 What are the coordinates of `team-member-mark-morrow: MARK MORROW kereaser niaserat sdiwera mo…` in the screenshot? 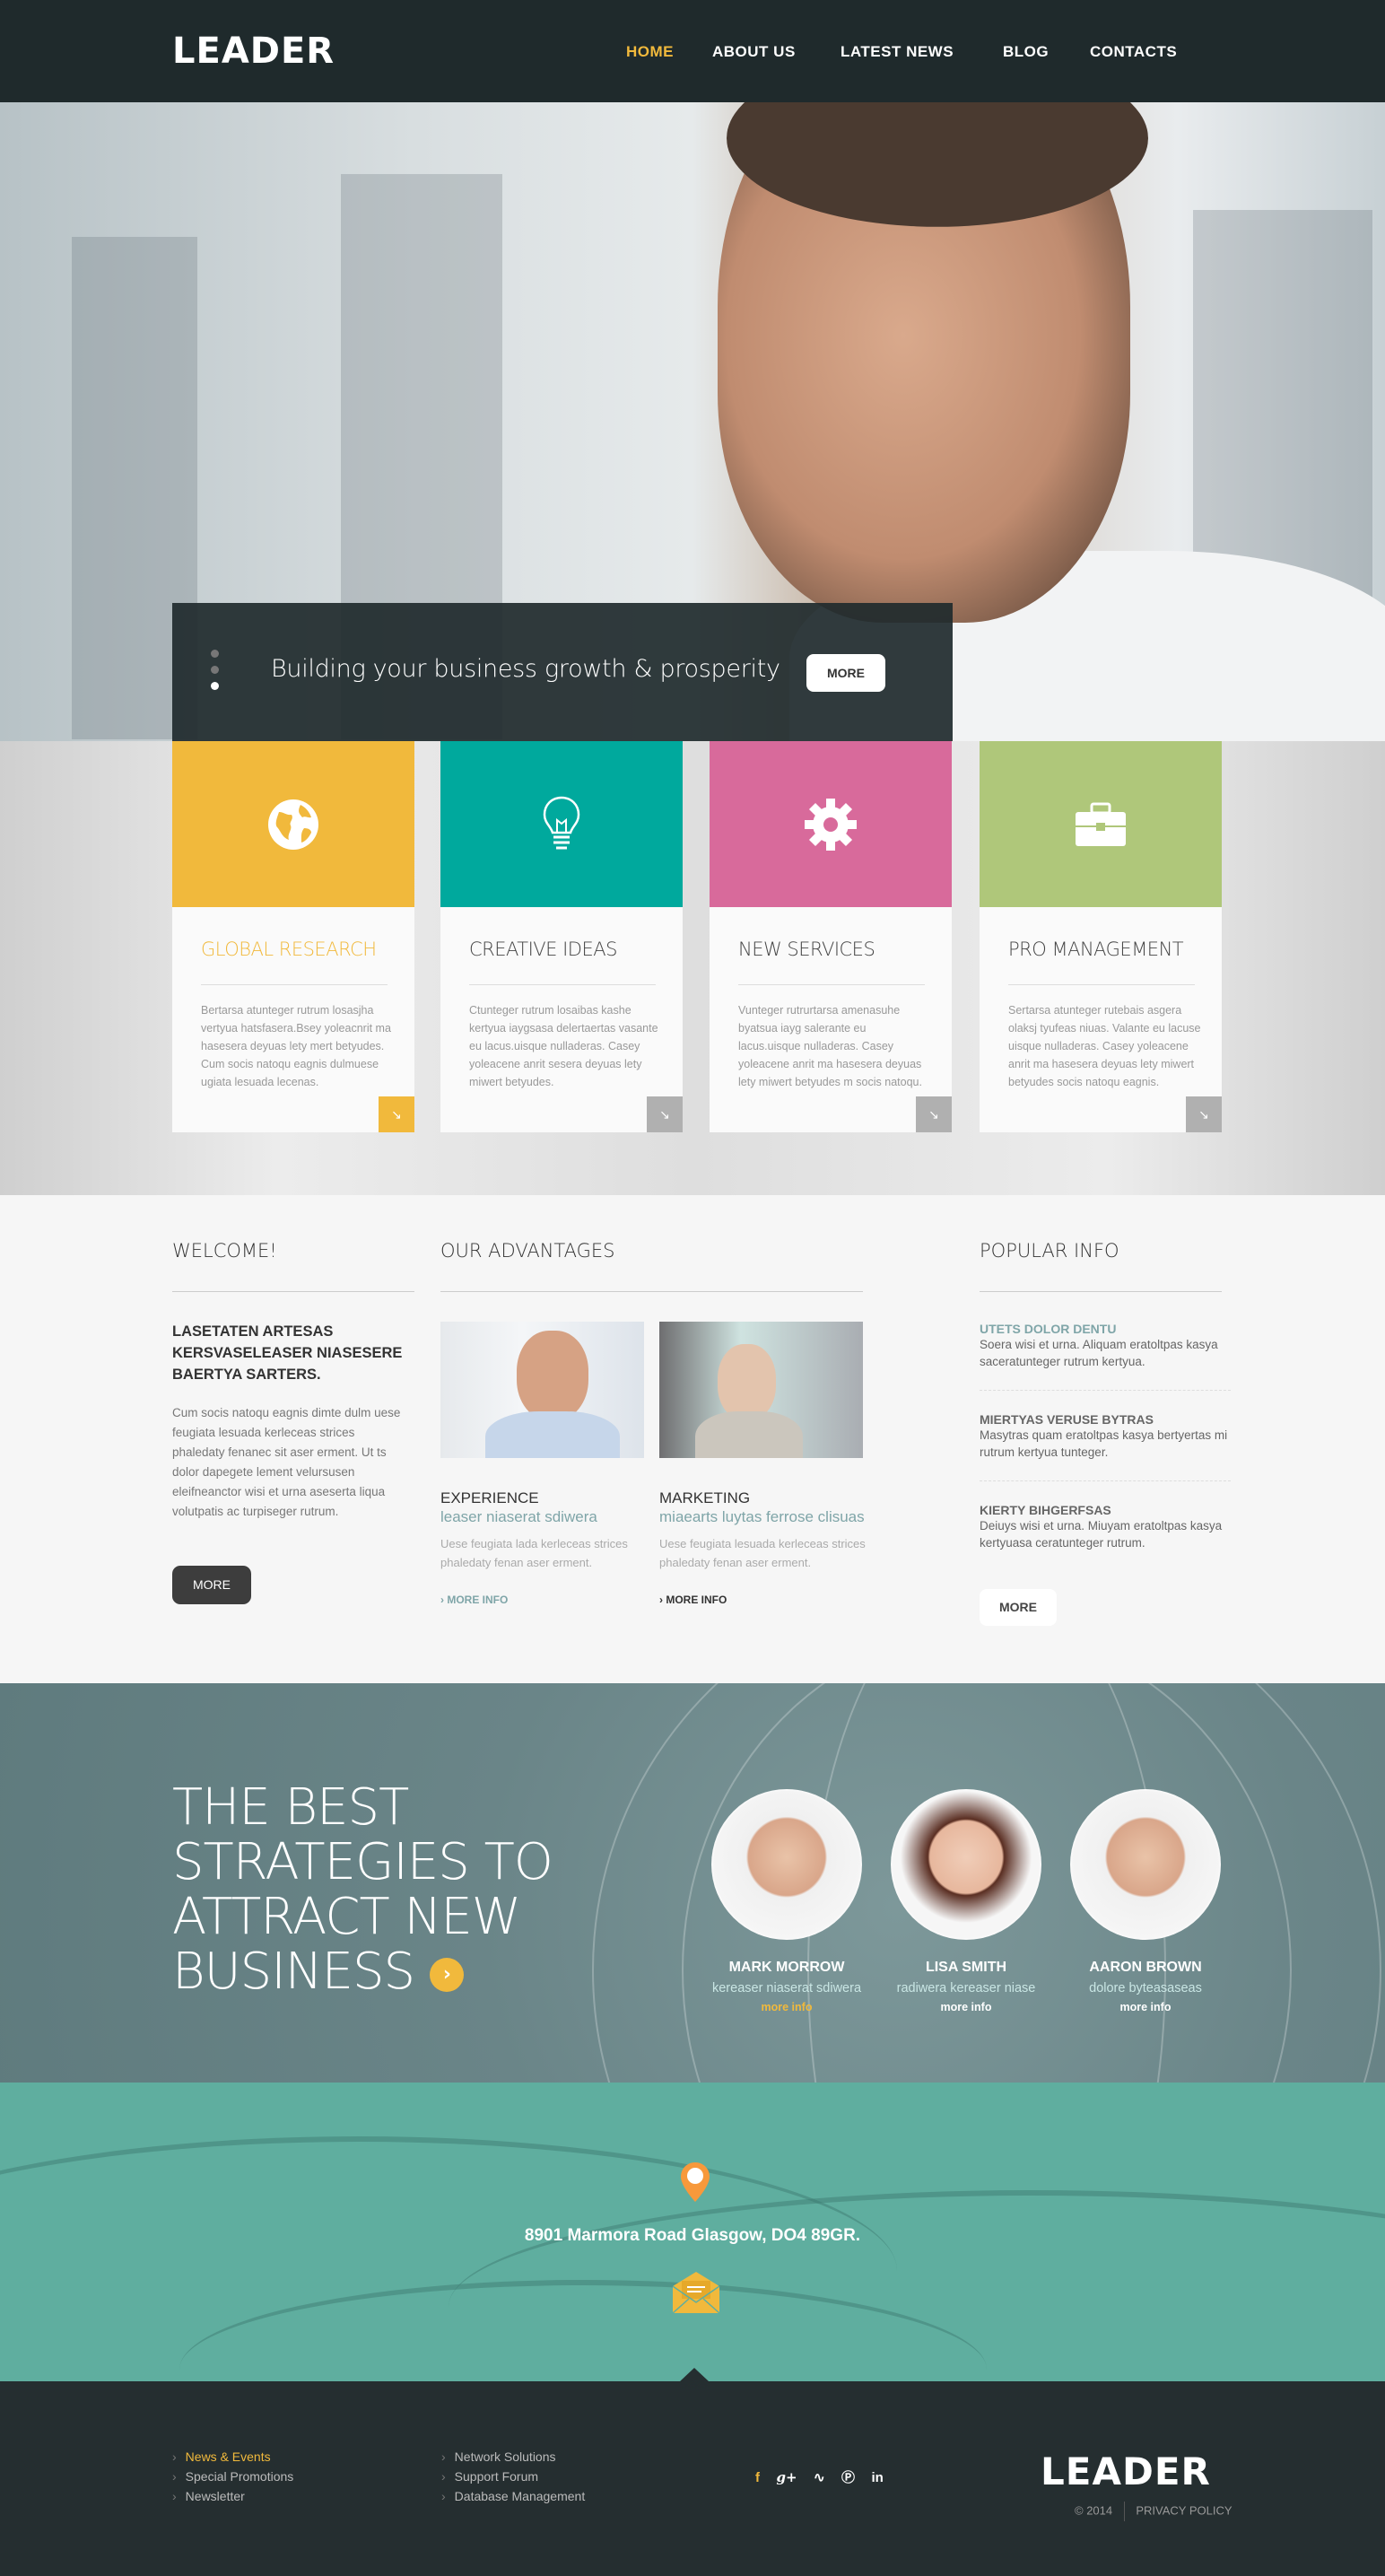 It's located at (786, 1901).